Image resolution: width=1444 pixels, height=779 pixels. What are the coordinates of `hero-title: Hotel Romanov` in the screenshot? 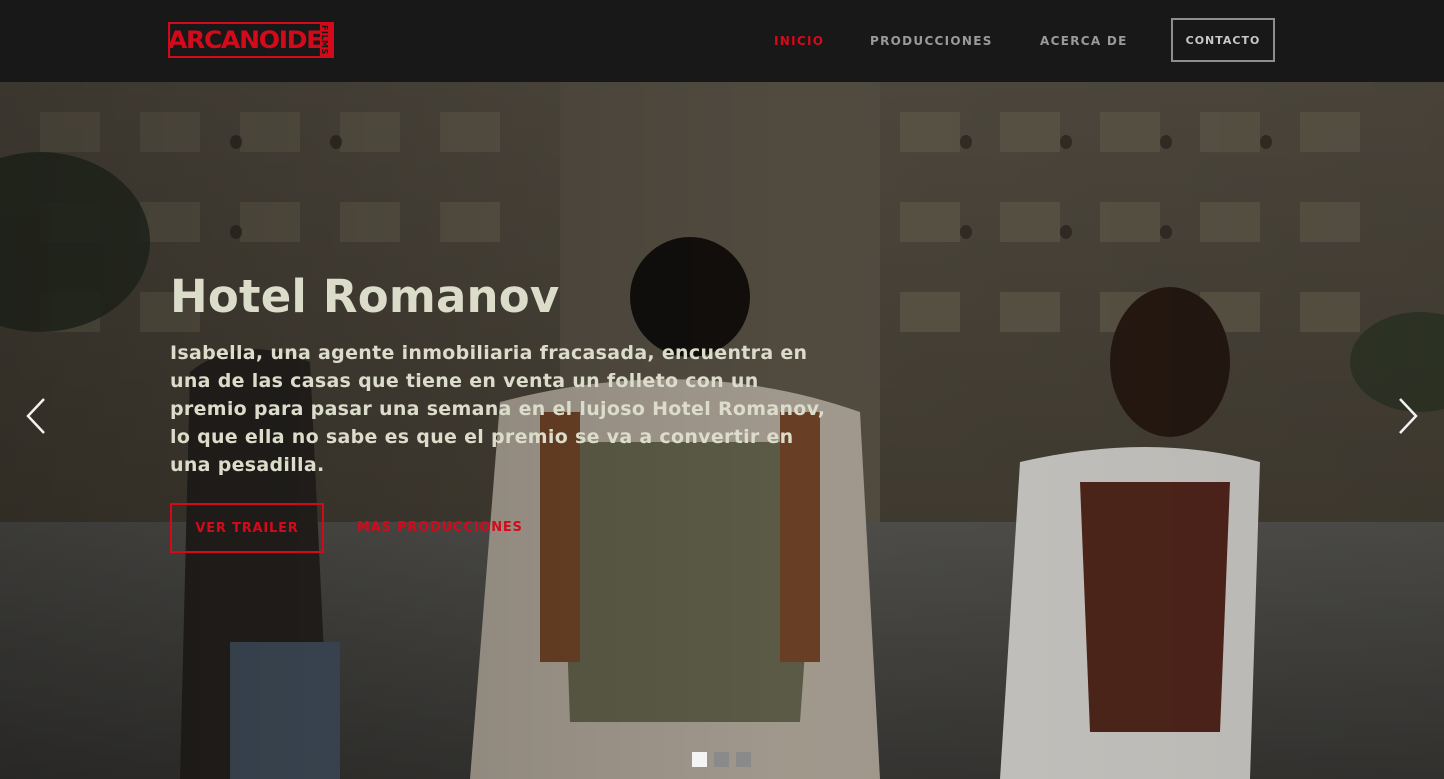 It's located at (365, 296).